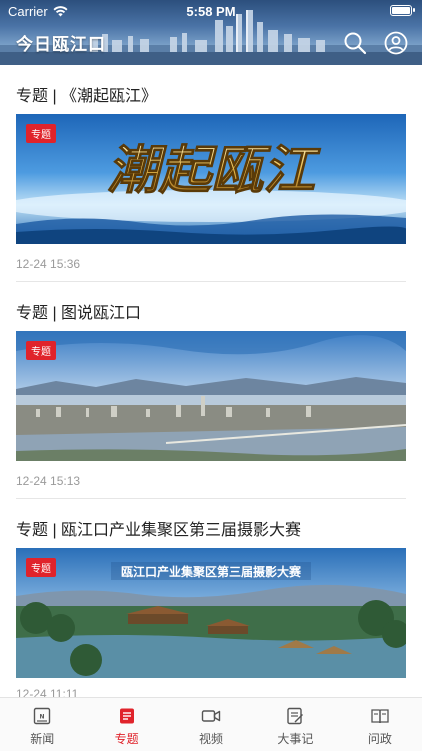  I want to click on tab-inquiry: 问政, so click(380, 724).